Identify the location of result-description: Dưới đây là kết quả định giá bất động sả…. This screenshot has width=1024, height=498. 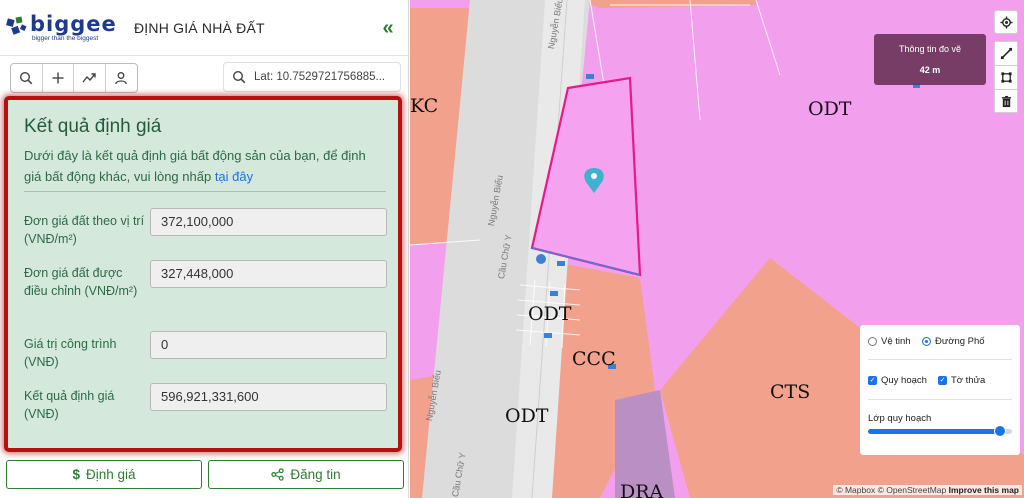
(205, 166).